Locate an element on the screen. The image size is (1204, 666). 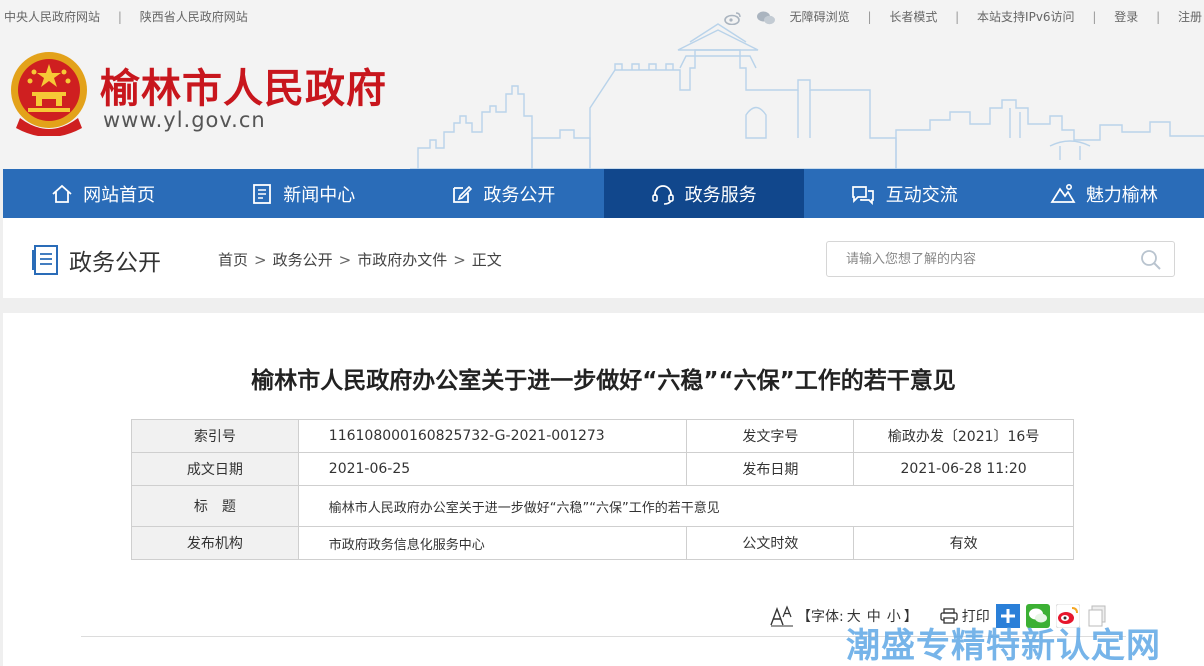
nav-item-interaction: 互动交流 is located at coordinates (904, 193).